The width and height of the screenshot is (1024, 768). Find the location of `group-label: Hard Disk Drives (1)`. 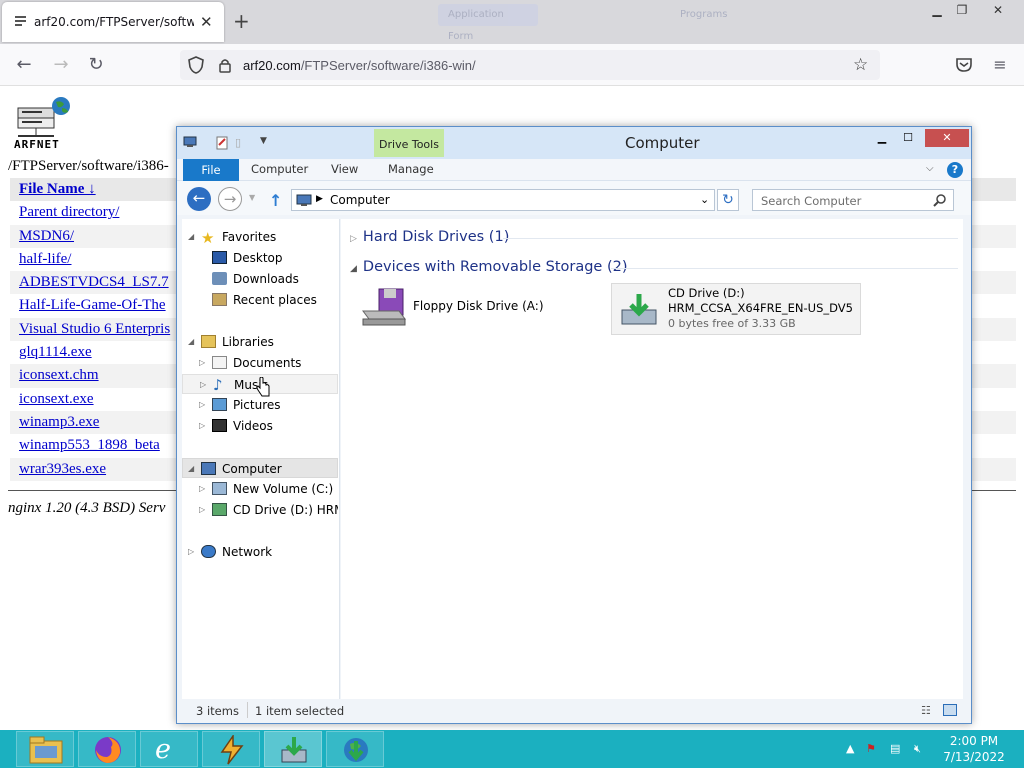

group-label: Hard Disk Drives (1) is located at coordinates (436, 237).